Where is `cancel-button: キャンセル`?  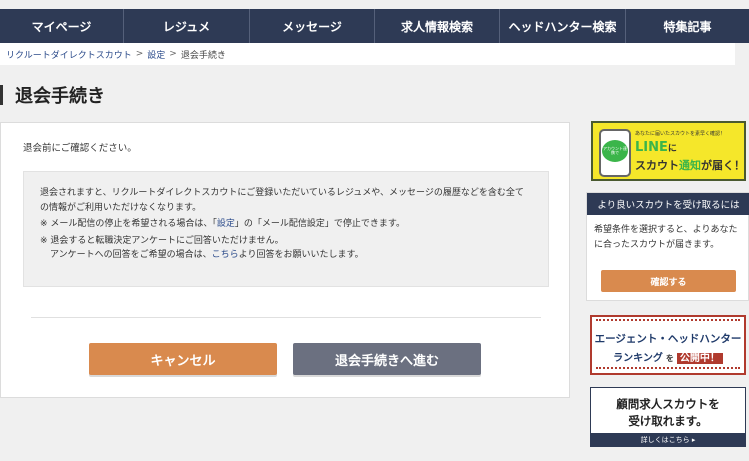 cancel-button: キャンセル is located at coordinates (183, 359).